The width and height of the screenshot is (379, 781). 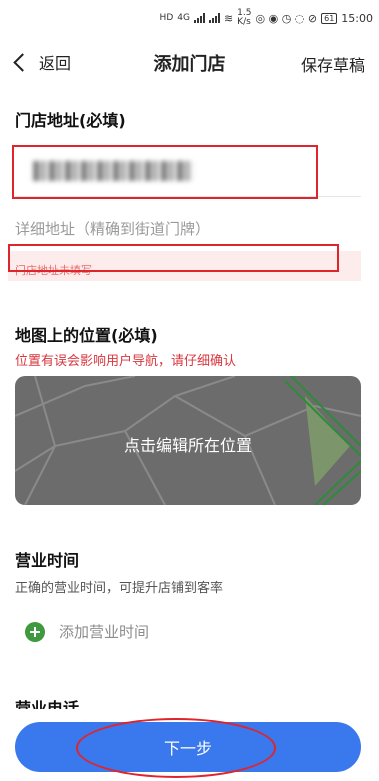 What do you see at coordinates (188, 228) in the screenshot?
I see `detail-address-input: 详细地址（精确到街道门牌）` at bounding box center [188, 228].